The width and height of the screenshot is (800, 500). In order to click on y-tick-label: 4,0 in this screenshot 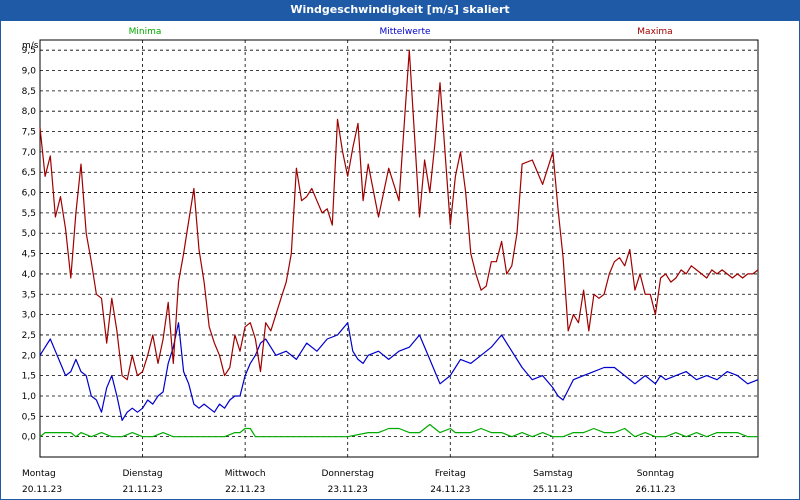, I will do `click(29, 275)`.